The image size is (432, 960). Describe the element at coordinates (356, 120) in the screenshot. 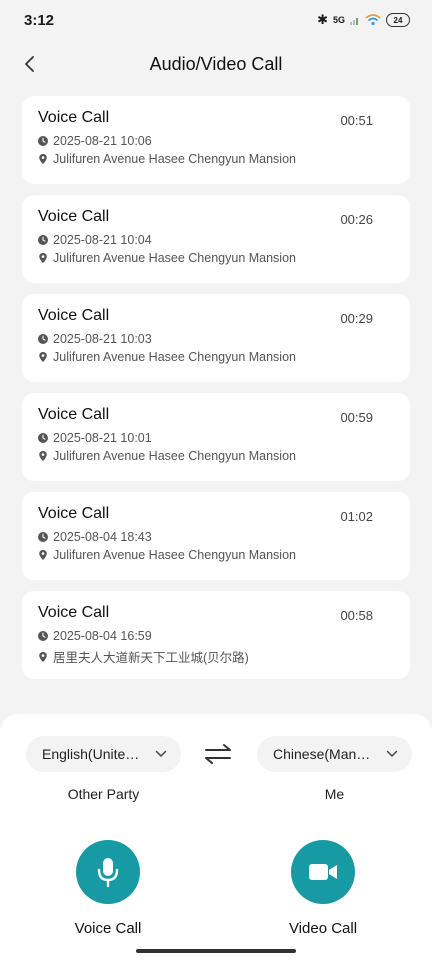

I see `call-duration: 00:51` at that location.